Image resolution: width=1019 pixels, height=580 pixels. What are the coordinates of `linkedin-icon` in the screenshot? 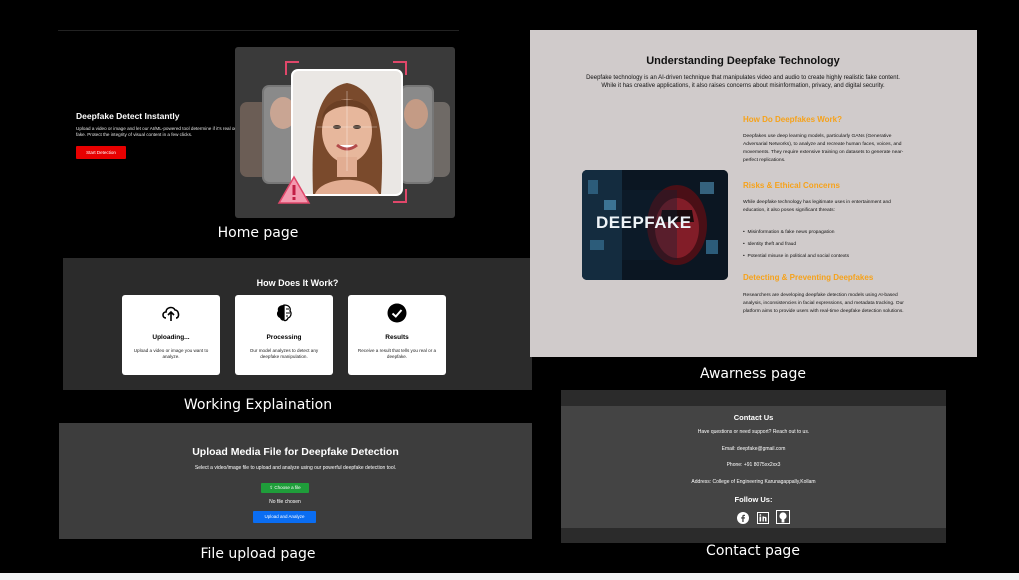 It's located at (763, 518).